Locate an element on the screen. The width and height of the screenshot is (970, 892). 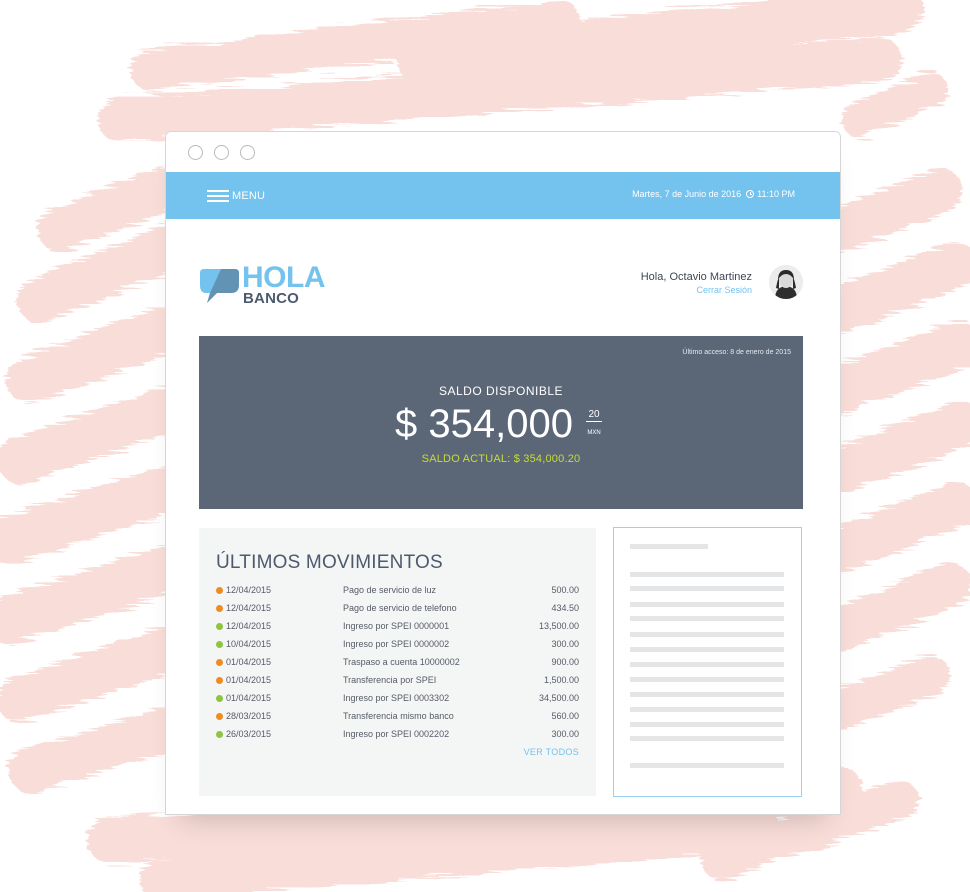
current-datetime: Martes, 7 de Junio de 2016 11:10 PM is located at coordinates (713, 194).